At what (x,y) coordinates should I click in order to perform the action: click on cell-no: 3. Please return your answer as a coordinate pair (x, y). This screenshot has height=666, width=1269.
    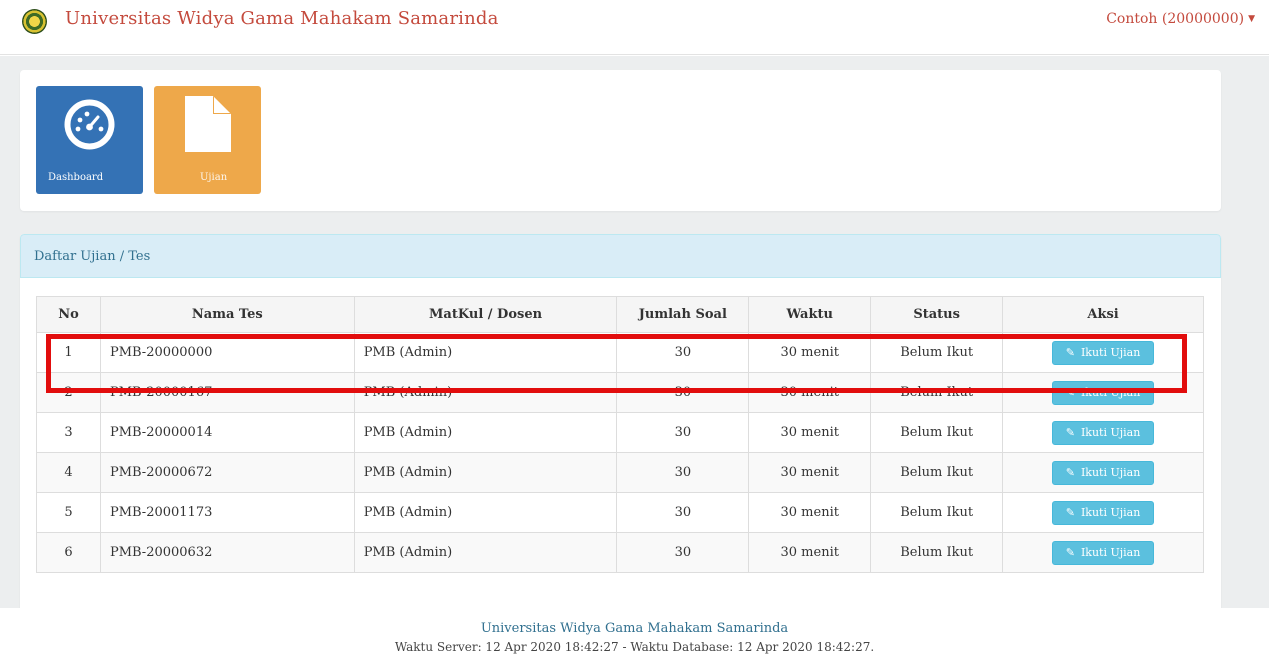
    Looking at the image, I should click on (68, 432).